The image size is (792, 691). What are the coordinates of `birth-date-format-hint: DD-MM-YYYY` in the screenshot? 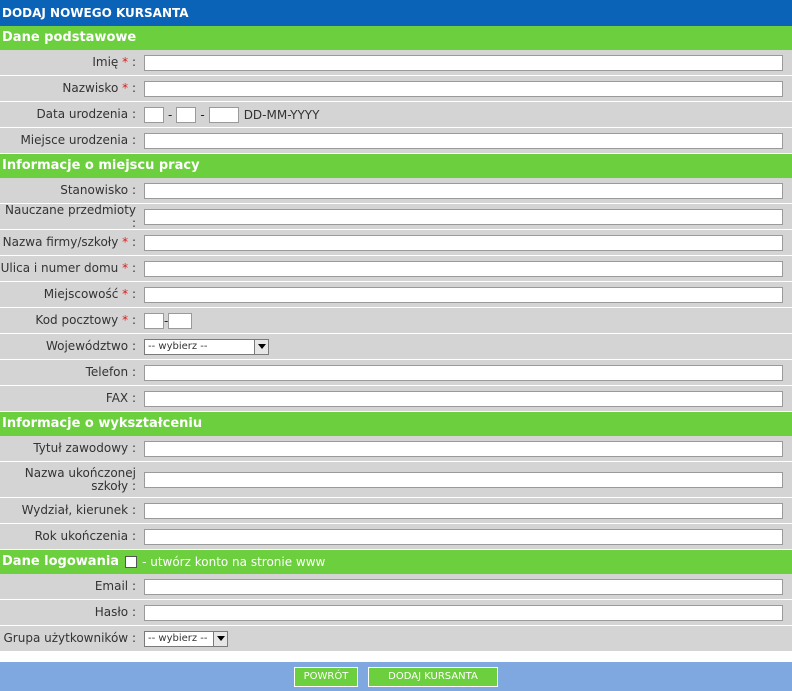 It's located at (281, 114).